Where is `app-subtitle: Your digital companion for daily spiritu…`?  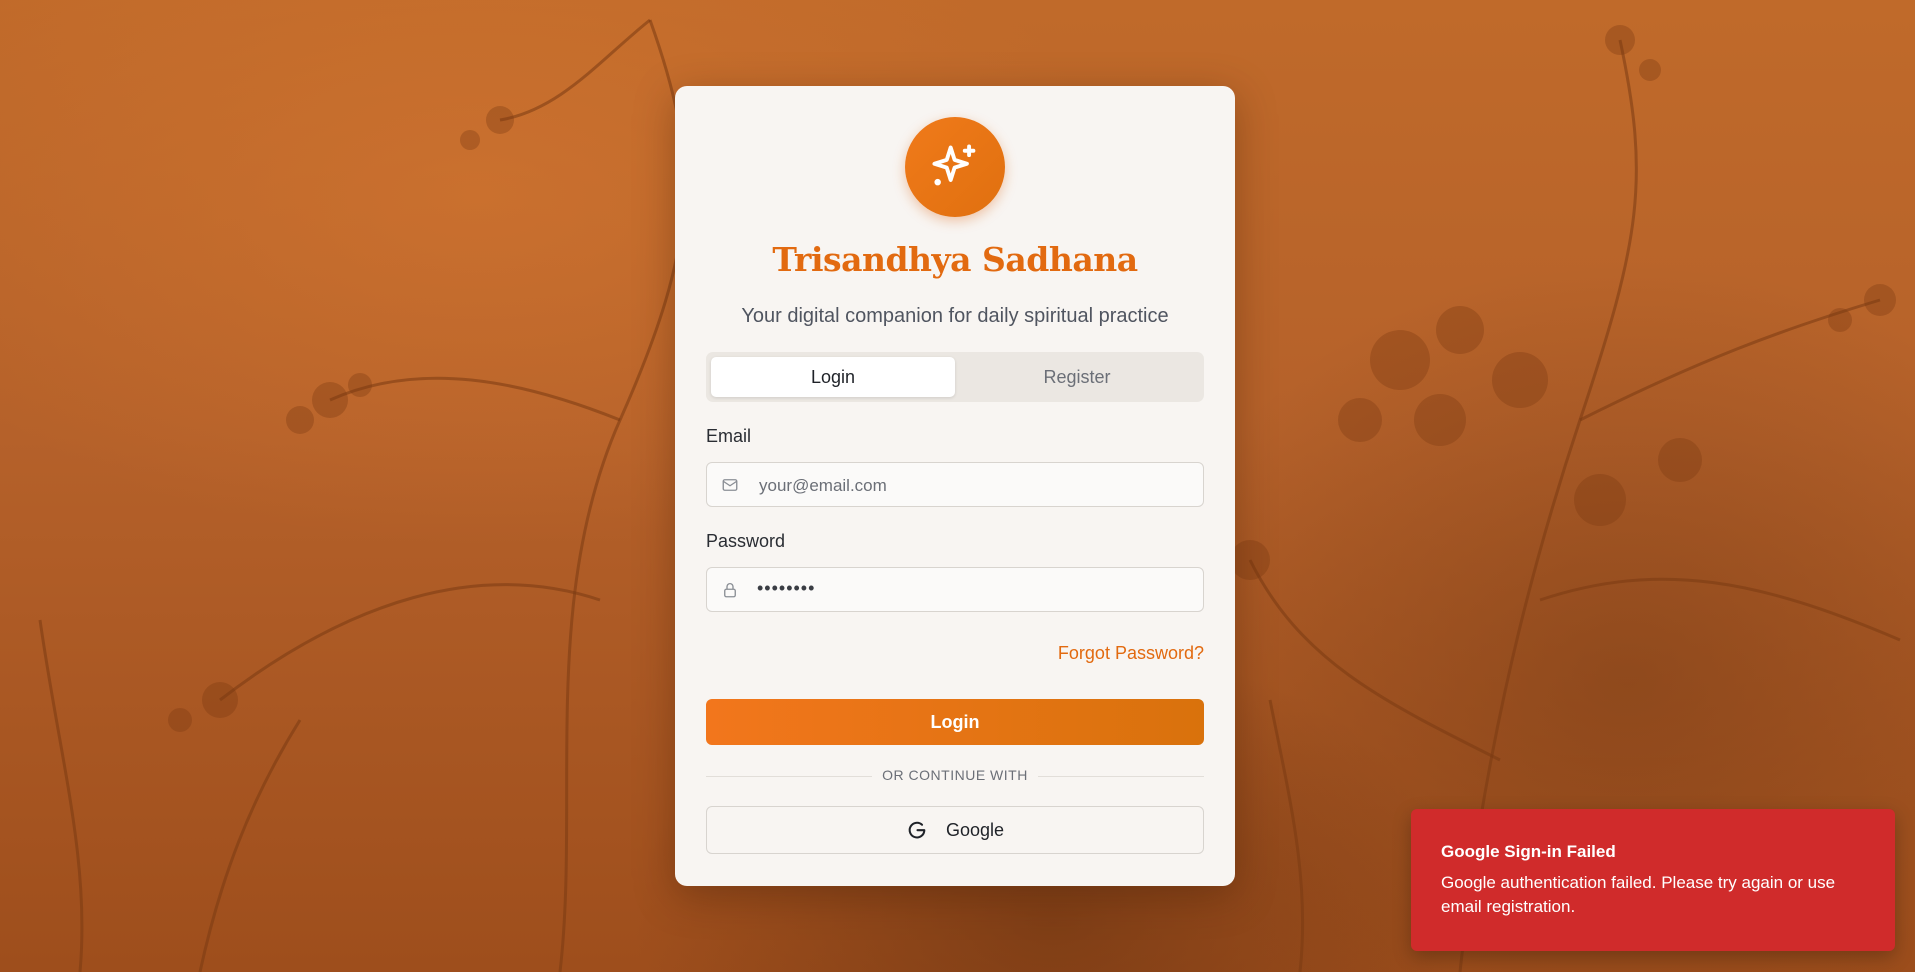 app-subtitle: Your digital companion for daily spiritu… is located at coordinates (955, 316).